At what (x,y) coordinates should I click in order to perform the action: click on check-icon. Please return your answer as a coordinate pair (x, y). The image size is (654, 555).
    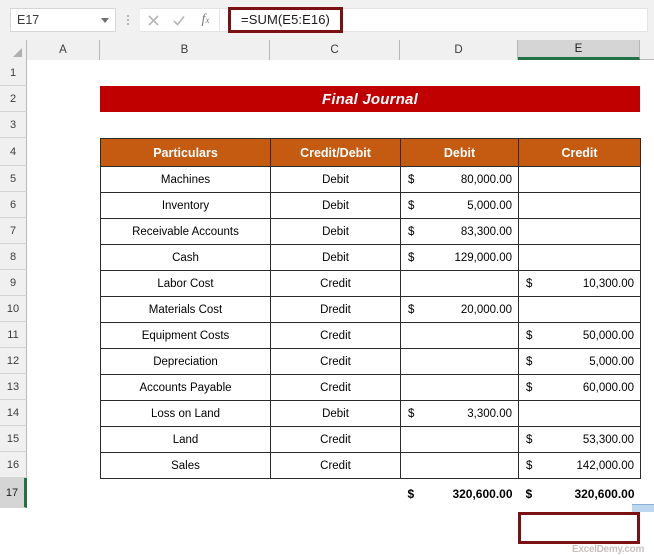
    Looking at the image, I should click on (179, 20).